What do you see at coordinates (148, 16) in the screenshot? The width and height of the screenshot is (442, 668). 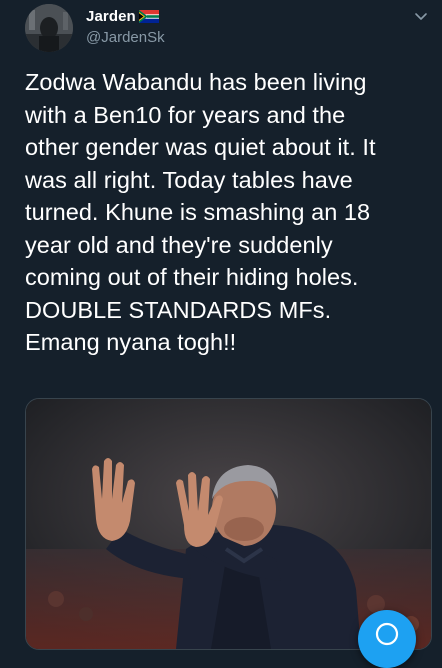 I see `south-africa-flag-icon` at bounding box center [148, 16].